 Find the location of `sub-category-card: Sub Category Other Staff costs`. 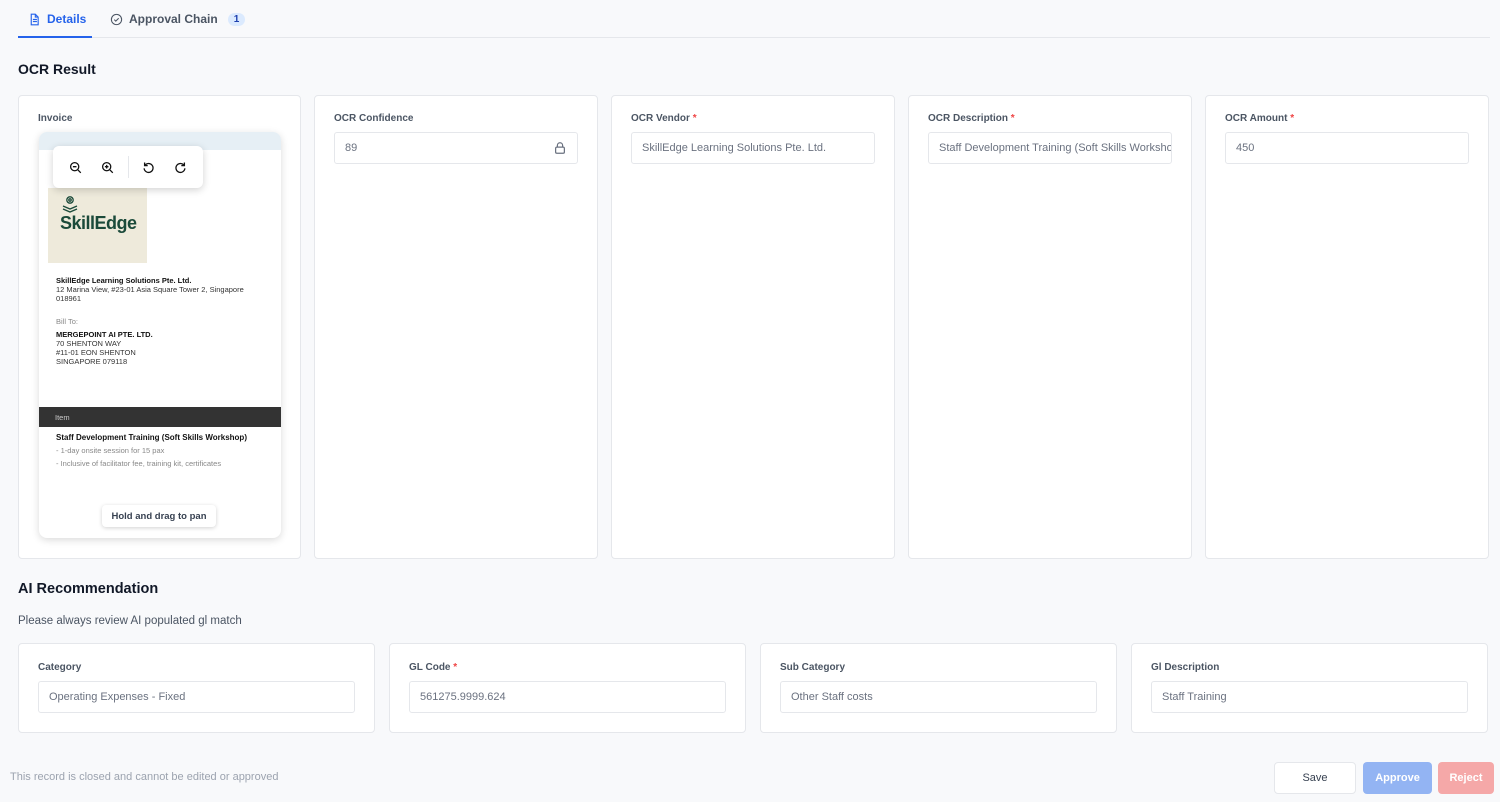

sub-category-card: Sub Category Other Staff costs is located at coordinates (938, 688).